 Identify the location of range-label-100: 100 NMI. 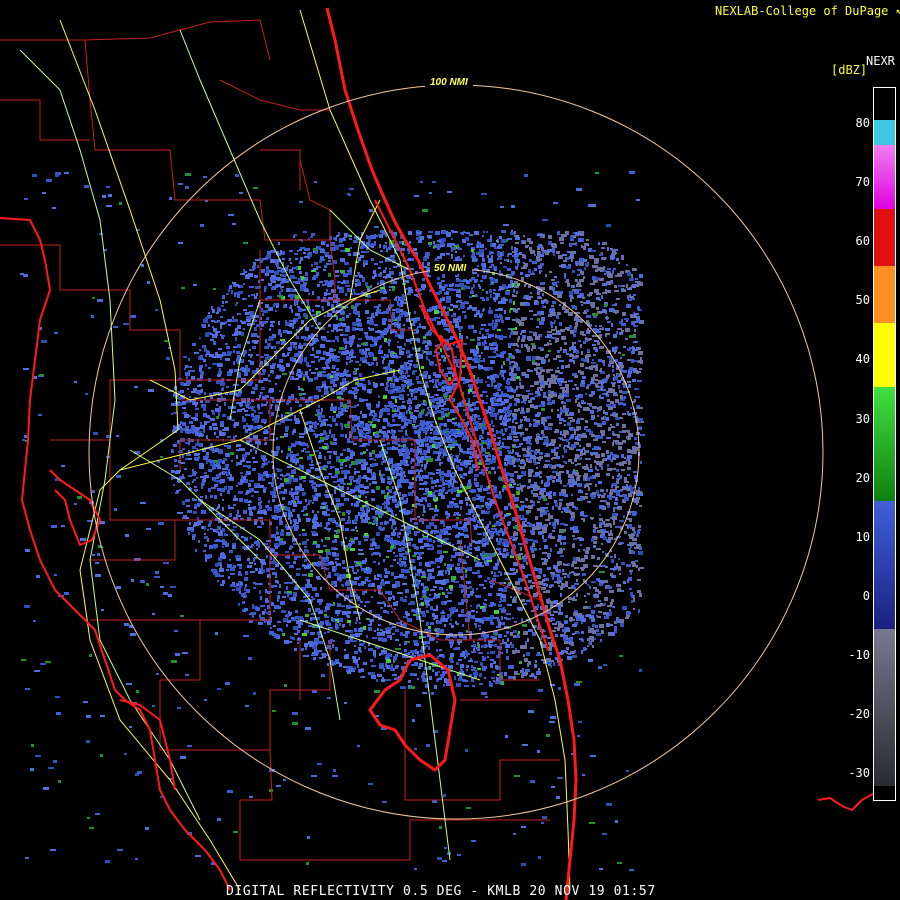
(449, 82).